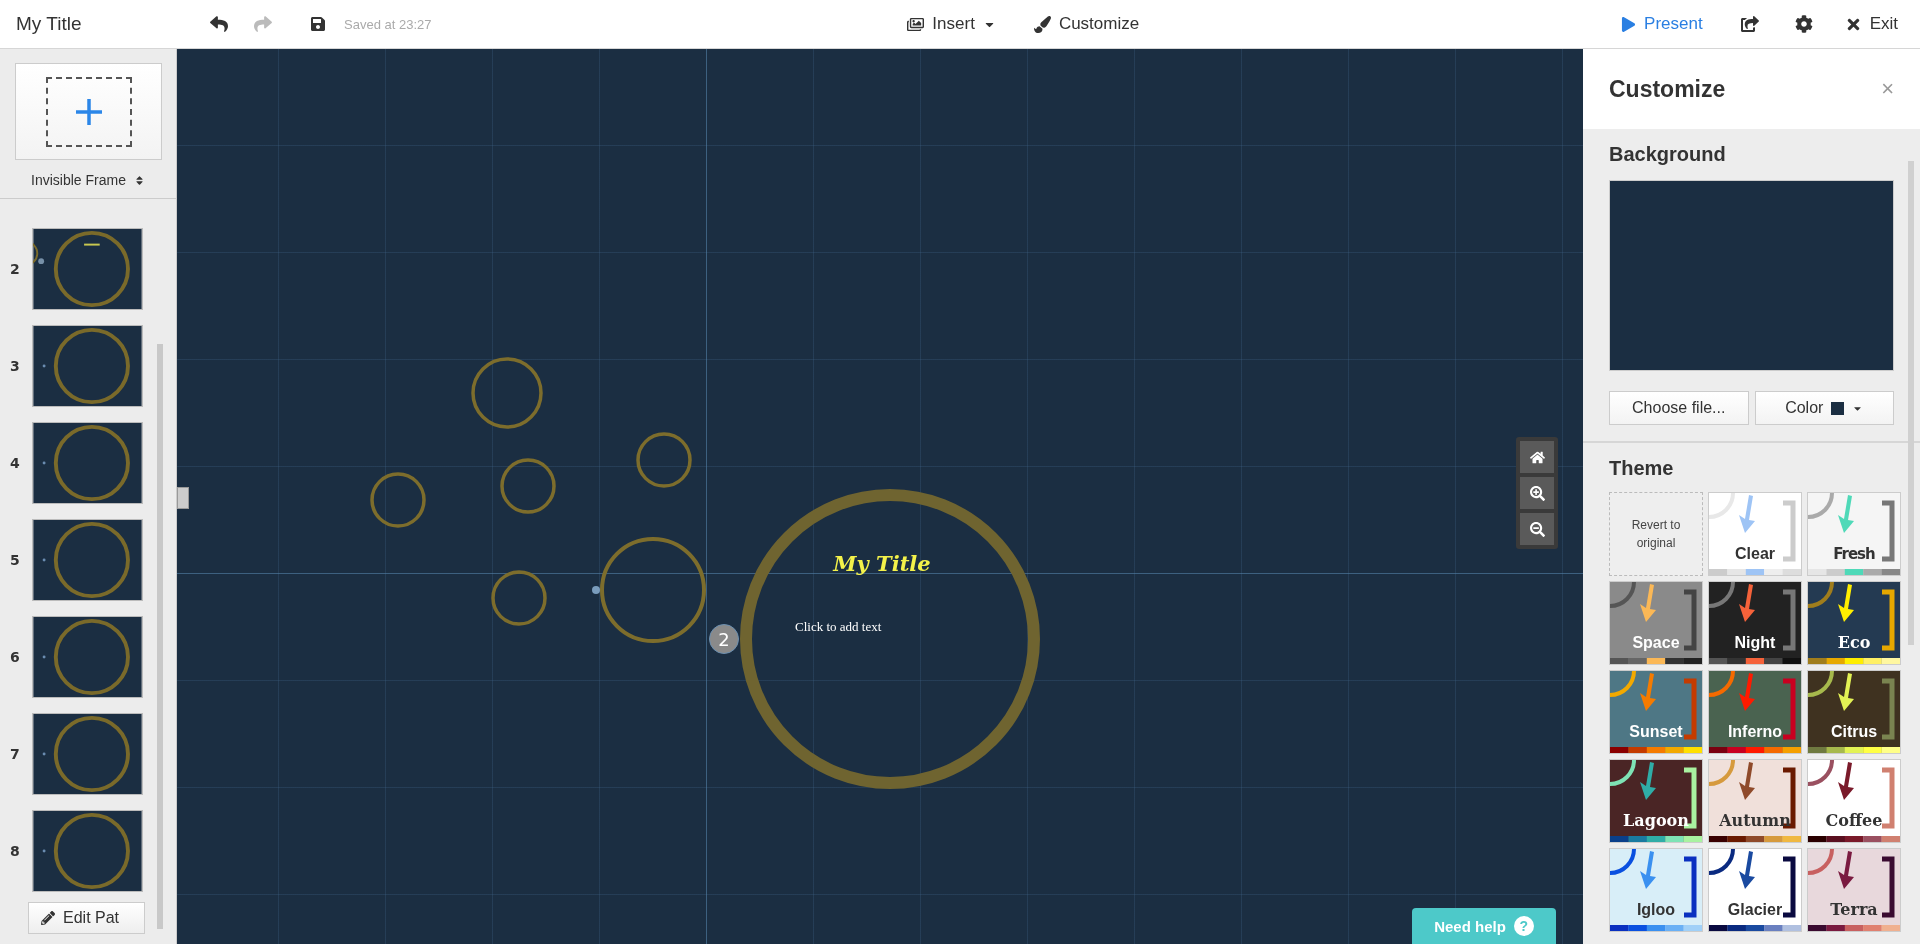 The width and height of the screenshot is (1920, 944). What do you see at coordinates (1656, 712) in the screenshot?
I see `theme-tile: Sunset` at bounding box center [1656, 712].